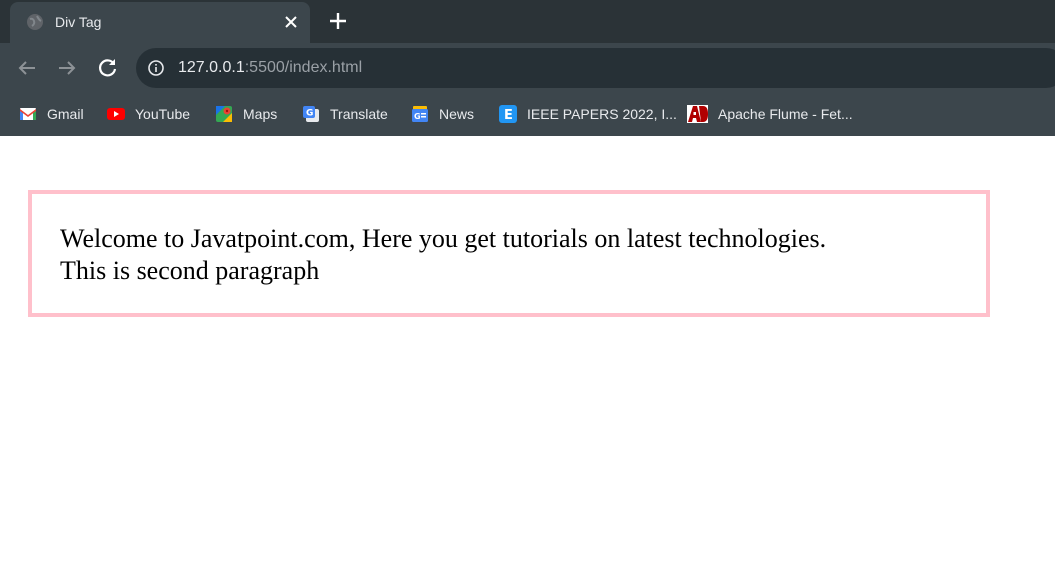  What do you see at coordinates (224, 114) in the screenshot?
I see `maps-icon` at bounding box center [224, 114].